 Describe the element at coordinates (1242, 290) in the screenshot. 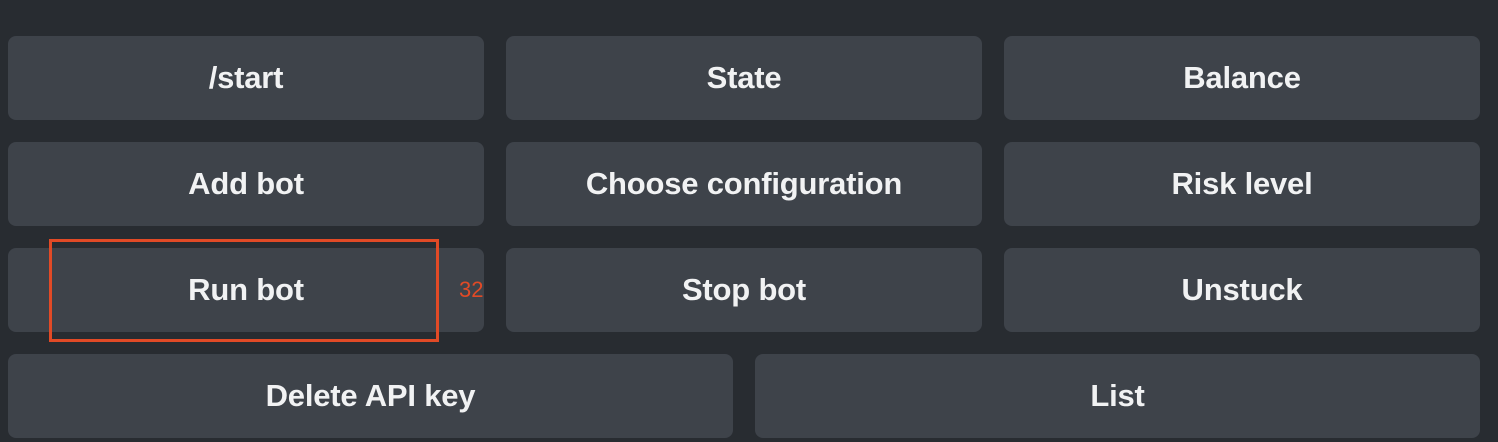

I see `unstuck-button: Unstuck` at that location.